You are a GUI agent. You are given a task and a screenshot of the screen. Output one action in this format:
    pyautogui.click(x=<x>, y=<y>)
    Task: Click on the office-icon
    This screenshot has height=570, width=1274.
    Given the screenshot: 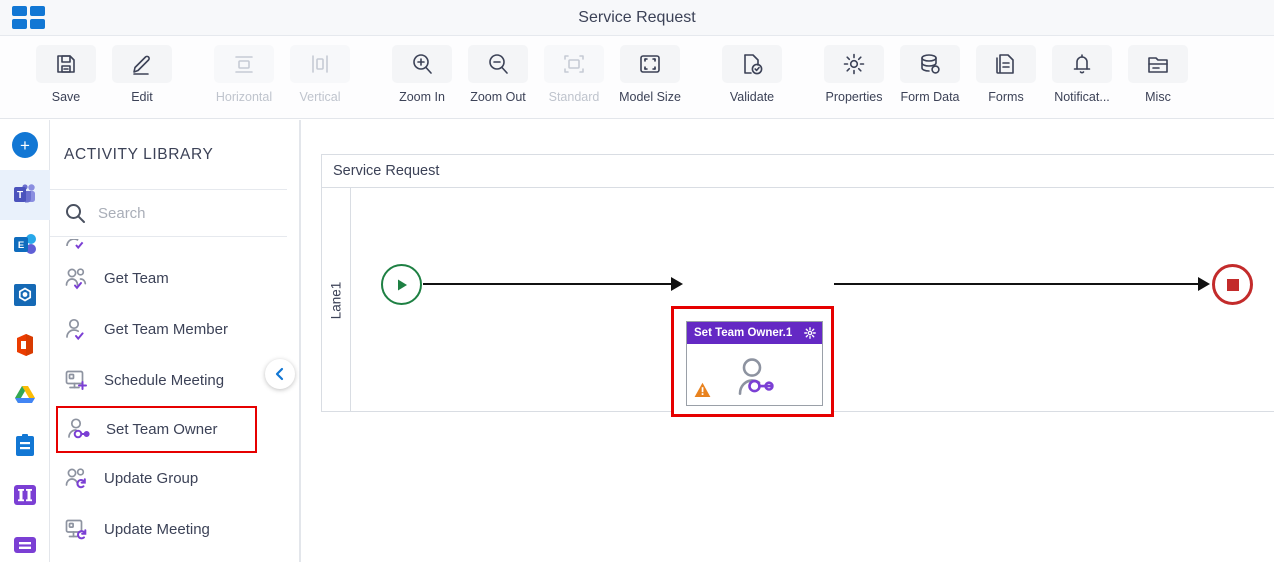 What is the action you would take?
    pyautogui.click(x=25, y=345)
    